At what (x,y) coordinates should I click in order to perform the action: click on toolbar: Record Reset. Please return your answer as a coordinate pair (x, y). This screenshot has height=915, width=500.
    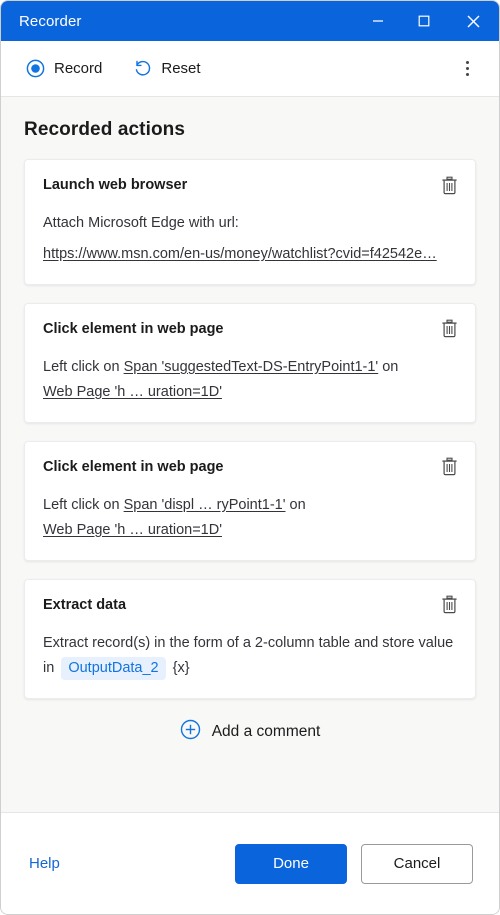
    Looking at the image, I should click on (250, 69).